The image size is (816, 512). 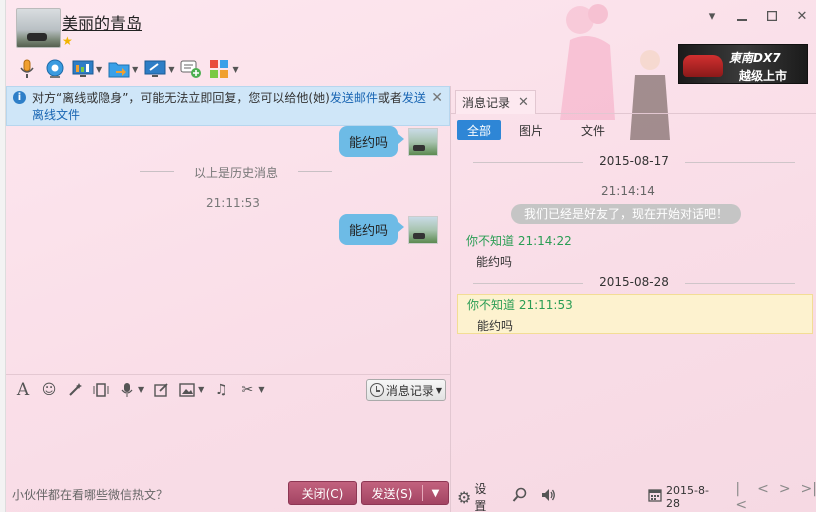 What do you see at coordinates (628, 191) in the screenshot?
I see `system-message-time: 21:14:14` at bounding box center [628, 191].